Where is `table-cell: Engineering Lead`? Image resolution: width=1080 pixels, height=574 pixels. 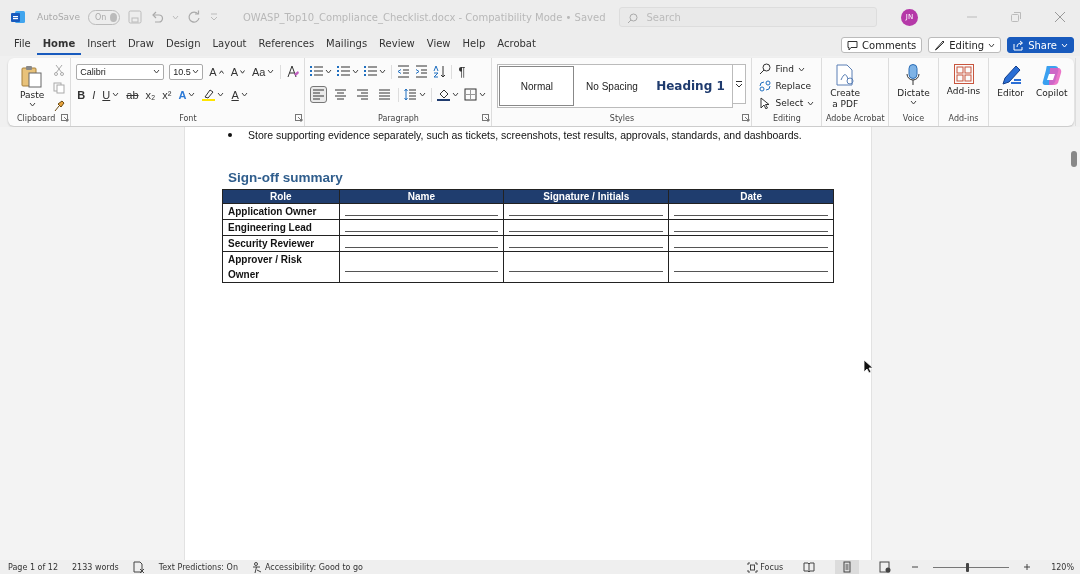
table-cell: Engineering Lead is located at coordinates (281, 227).